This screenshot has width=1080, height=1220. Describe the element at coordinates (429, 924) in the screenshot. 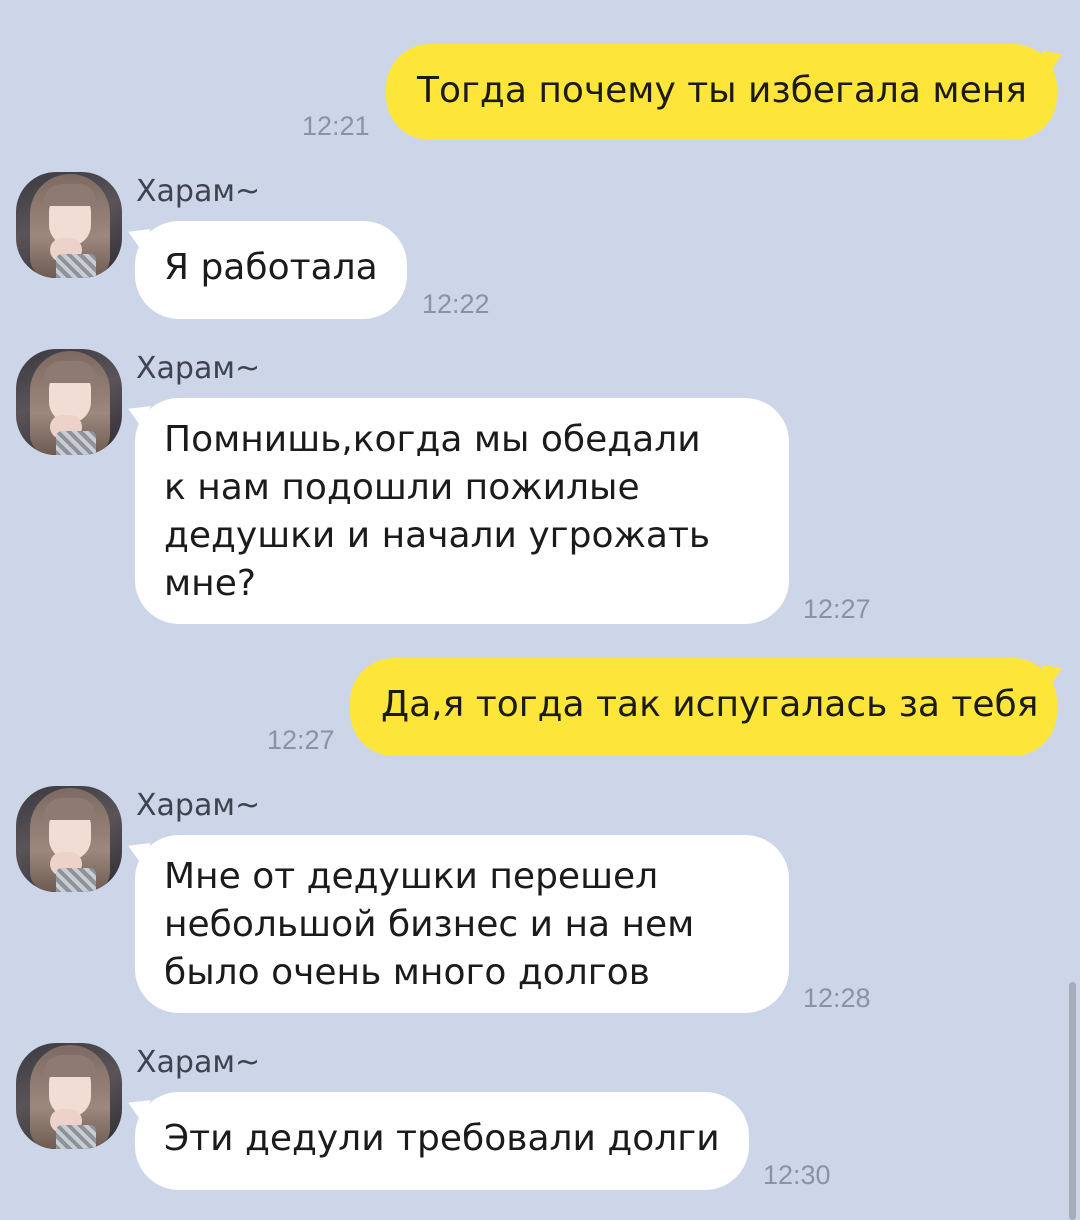

I see `message-line: небольшой бизнес и на нем` at that location.